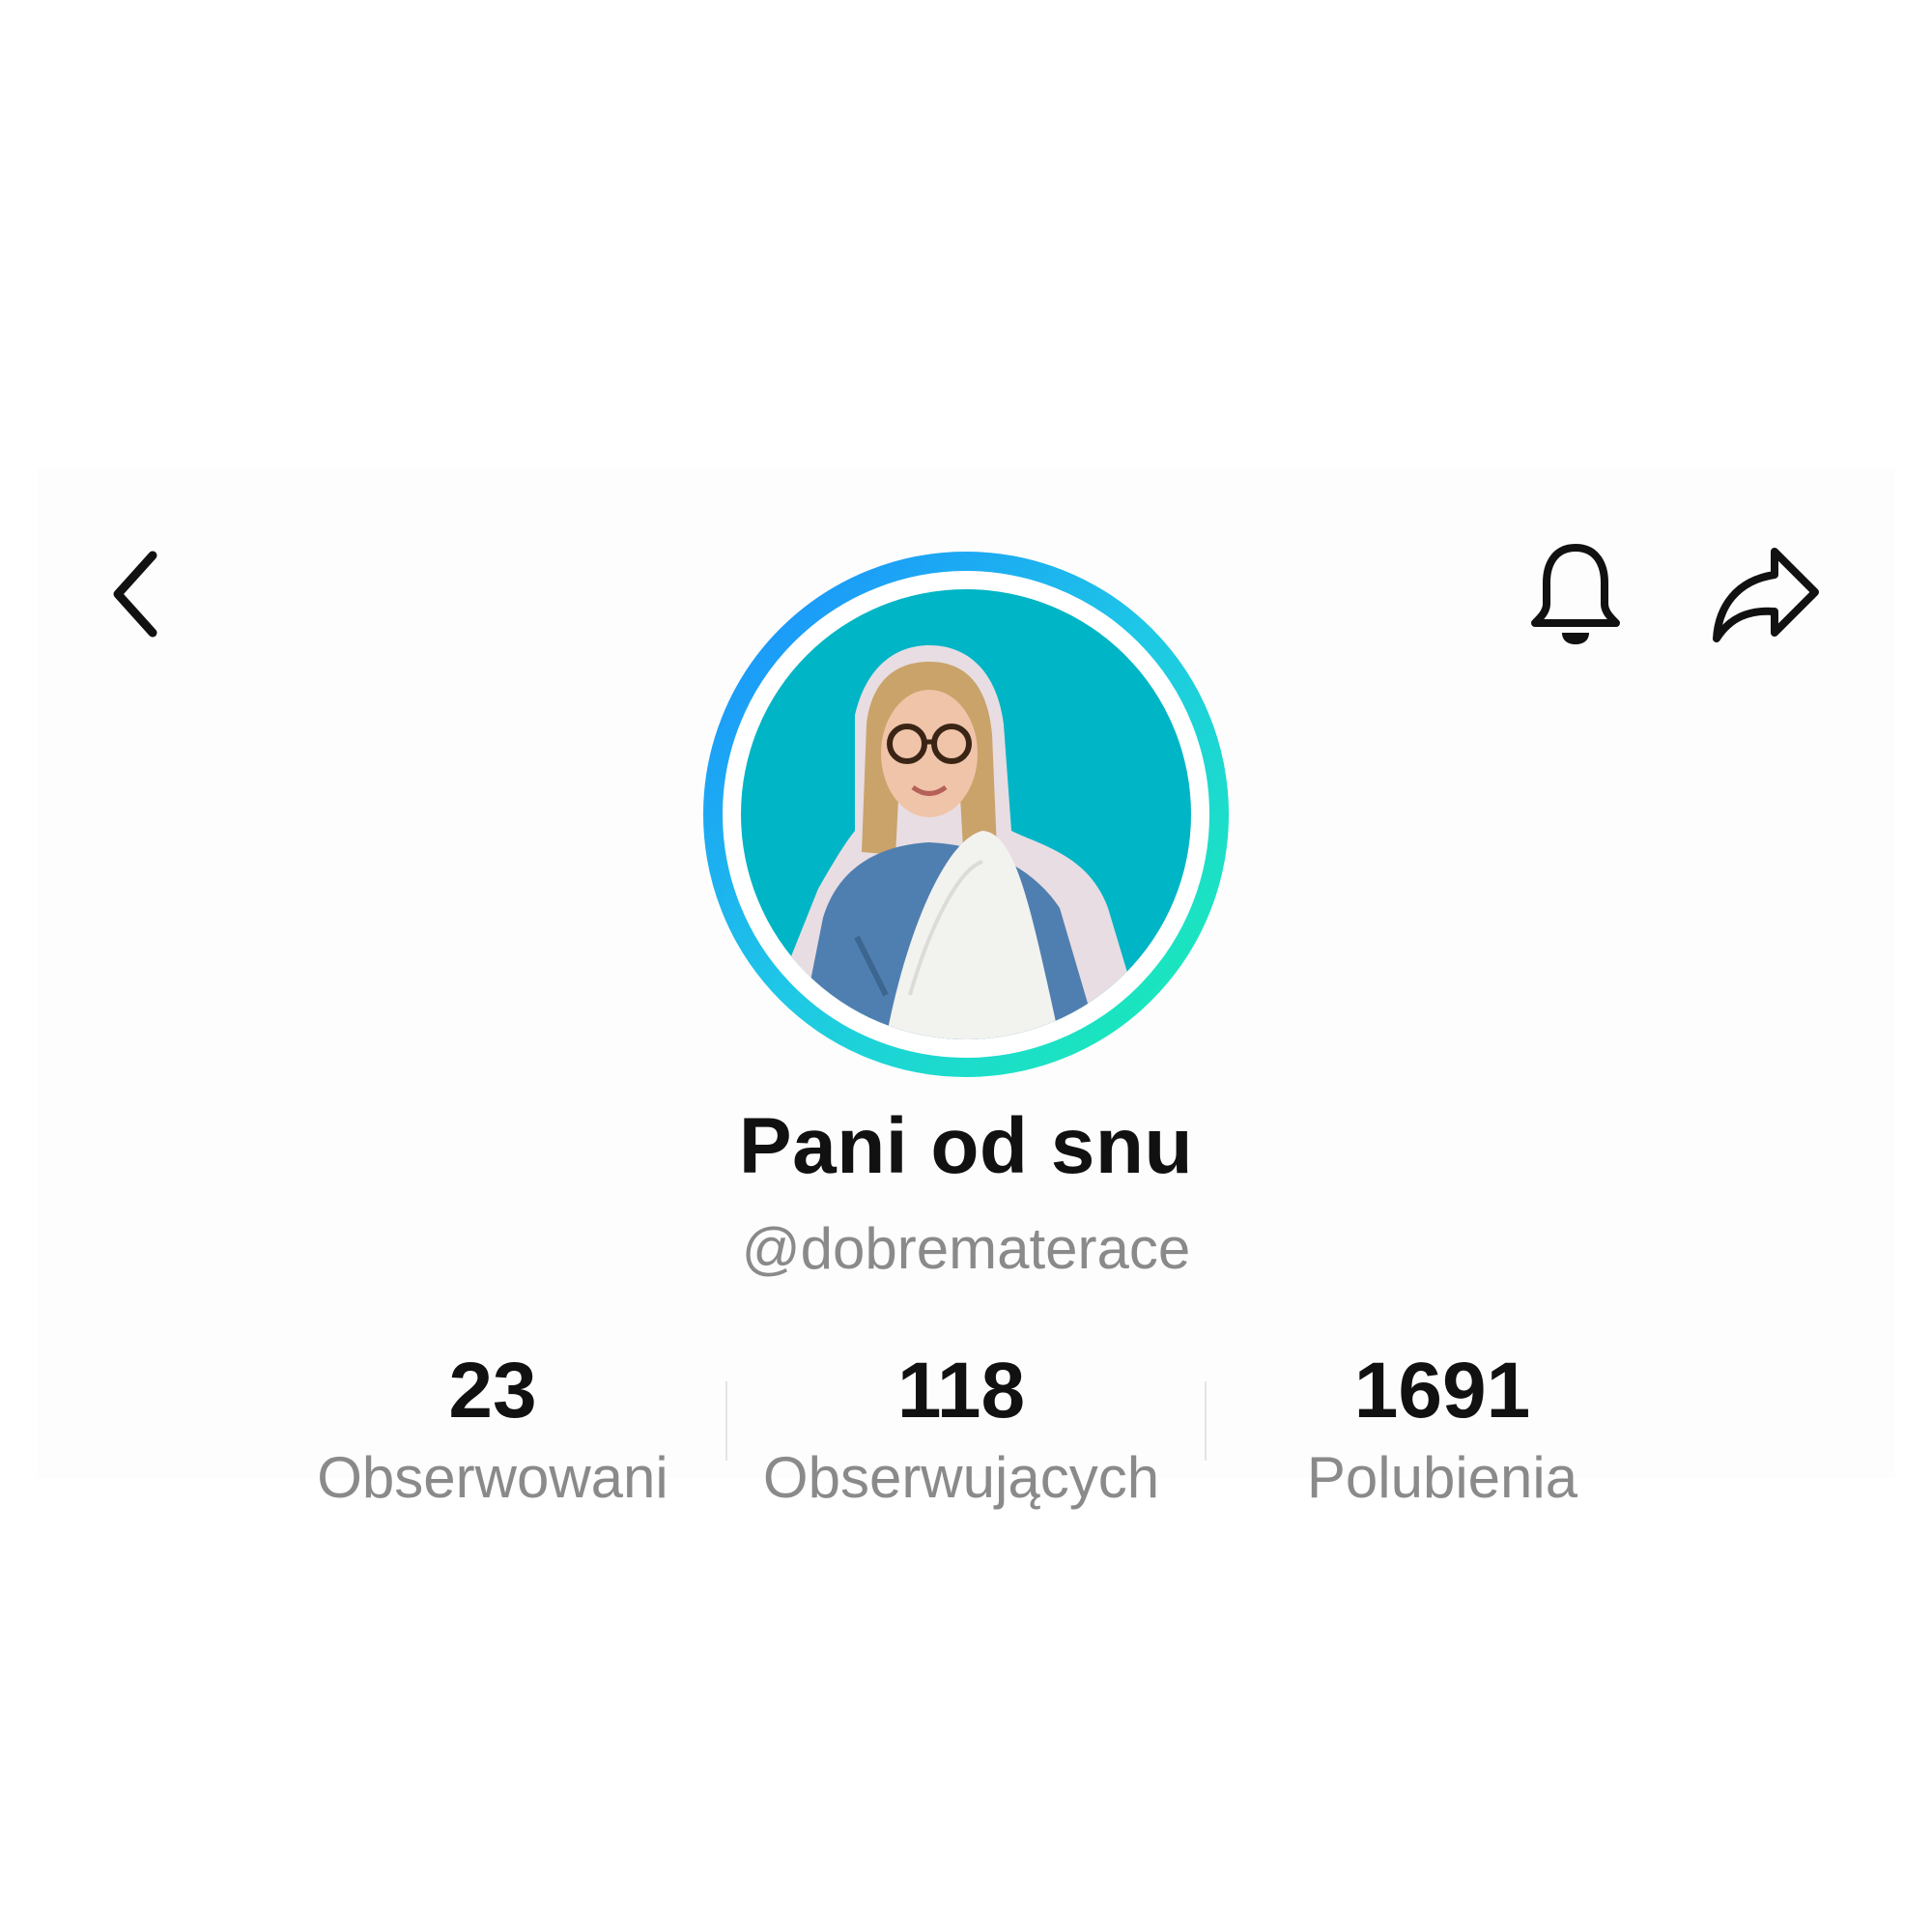 The height and width of the screenshot is (1932, 1932). I want to click on stat-followers: 118 Obserwujących, so click(961, 1430).